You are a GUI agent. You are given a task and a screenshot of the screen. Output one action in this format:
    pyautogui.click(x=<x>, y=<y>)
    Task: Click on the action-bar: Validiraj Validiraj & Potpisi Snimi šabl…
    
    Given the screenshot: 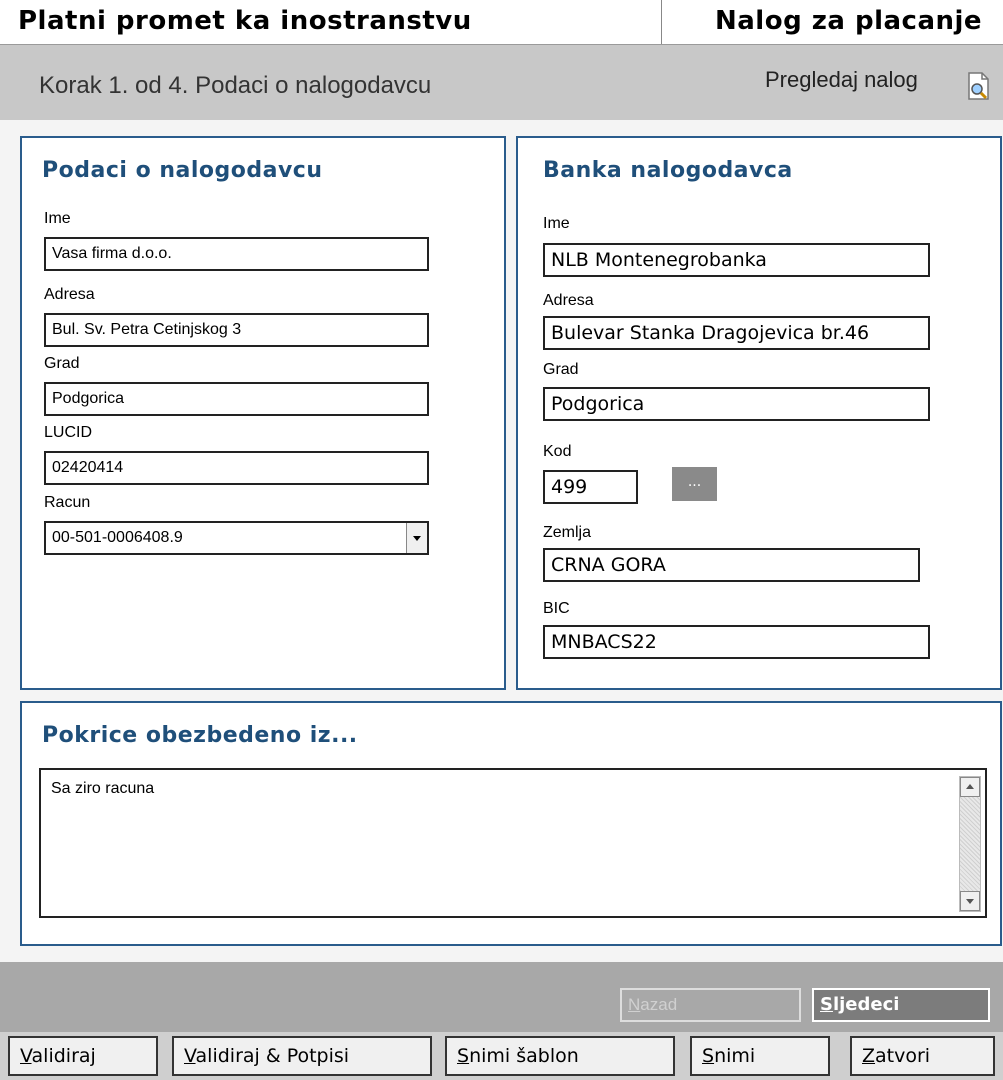 What is the action you would take?
    pyautogui.click(x=501, y=1056)
    